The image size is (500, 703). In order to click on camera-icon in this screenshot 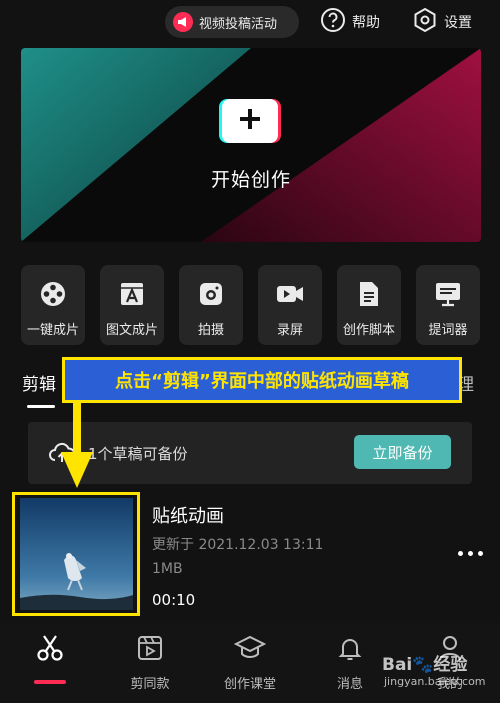, I will do `click(211, 294)`.